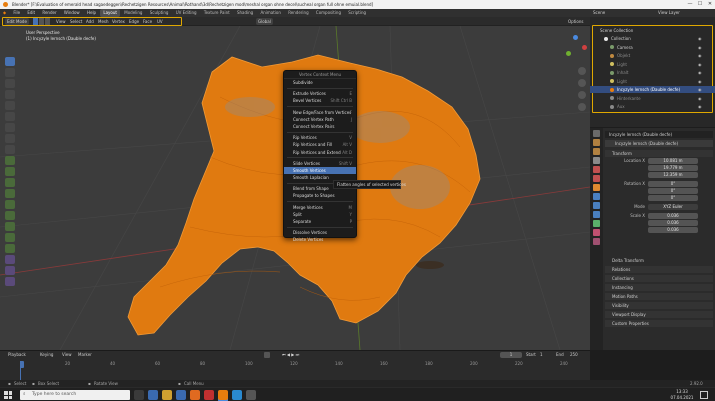 The height and width of the screenshot is (401, 715). What do you see at coordinates (320, 207) in the screenshot?
I see `context-menu-item: Merge Vertices M` at bounding box center [320, 207].